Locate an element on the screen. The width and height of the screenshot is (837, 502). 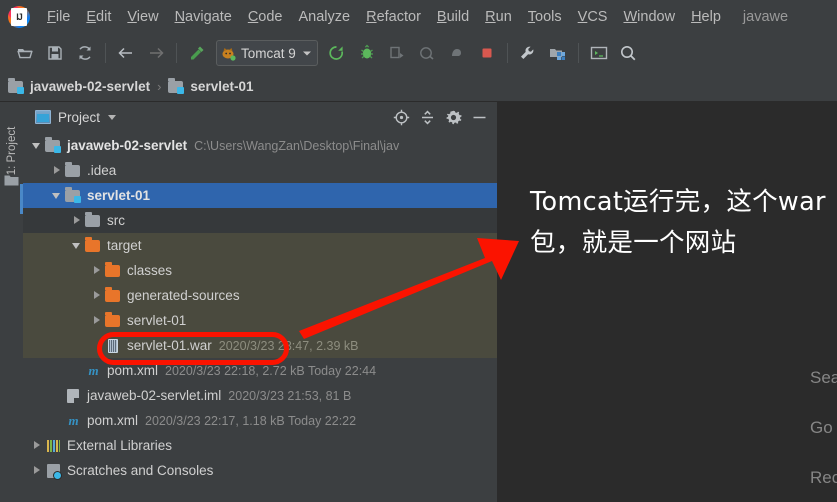
project-view-icon is located at coordinates (43, 117).